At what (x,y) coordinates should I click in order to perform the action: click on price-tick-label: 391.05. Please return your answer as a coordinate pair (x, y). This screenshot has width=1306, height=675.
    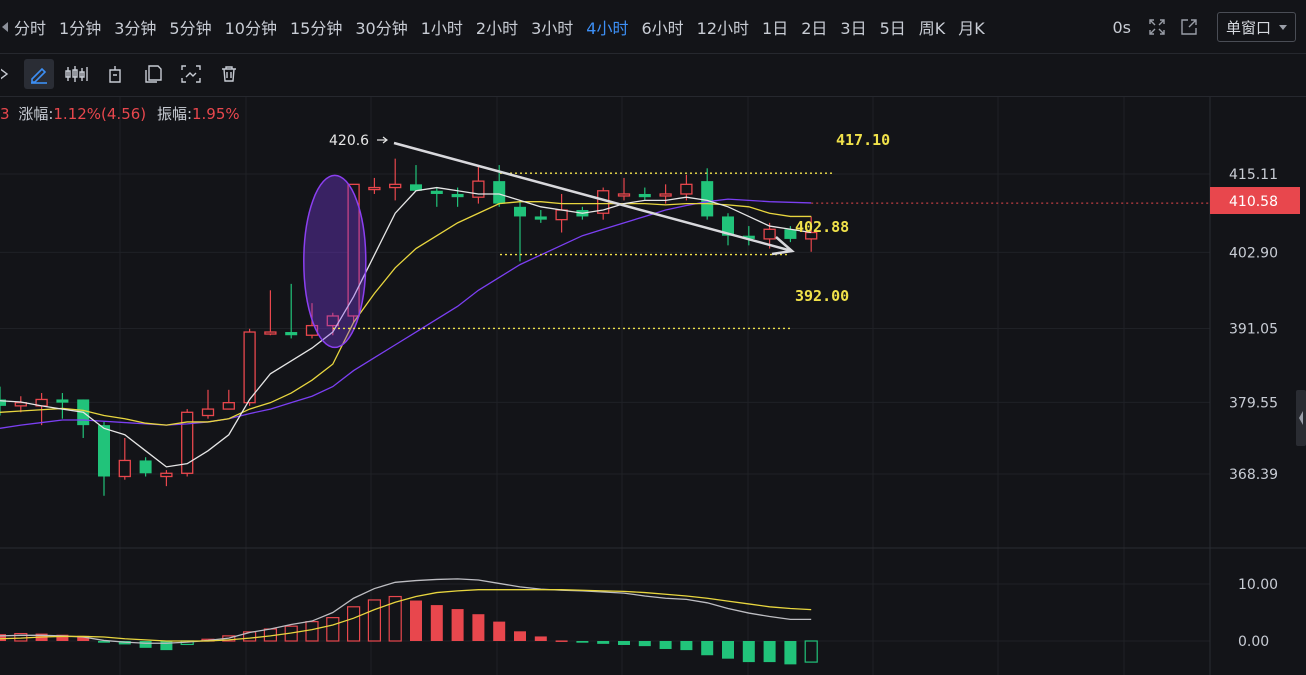
    Looking at the image, I should click on (1253, 329).